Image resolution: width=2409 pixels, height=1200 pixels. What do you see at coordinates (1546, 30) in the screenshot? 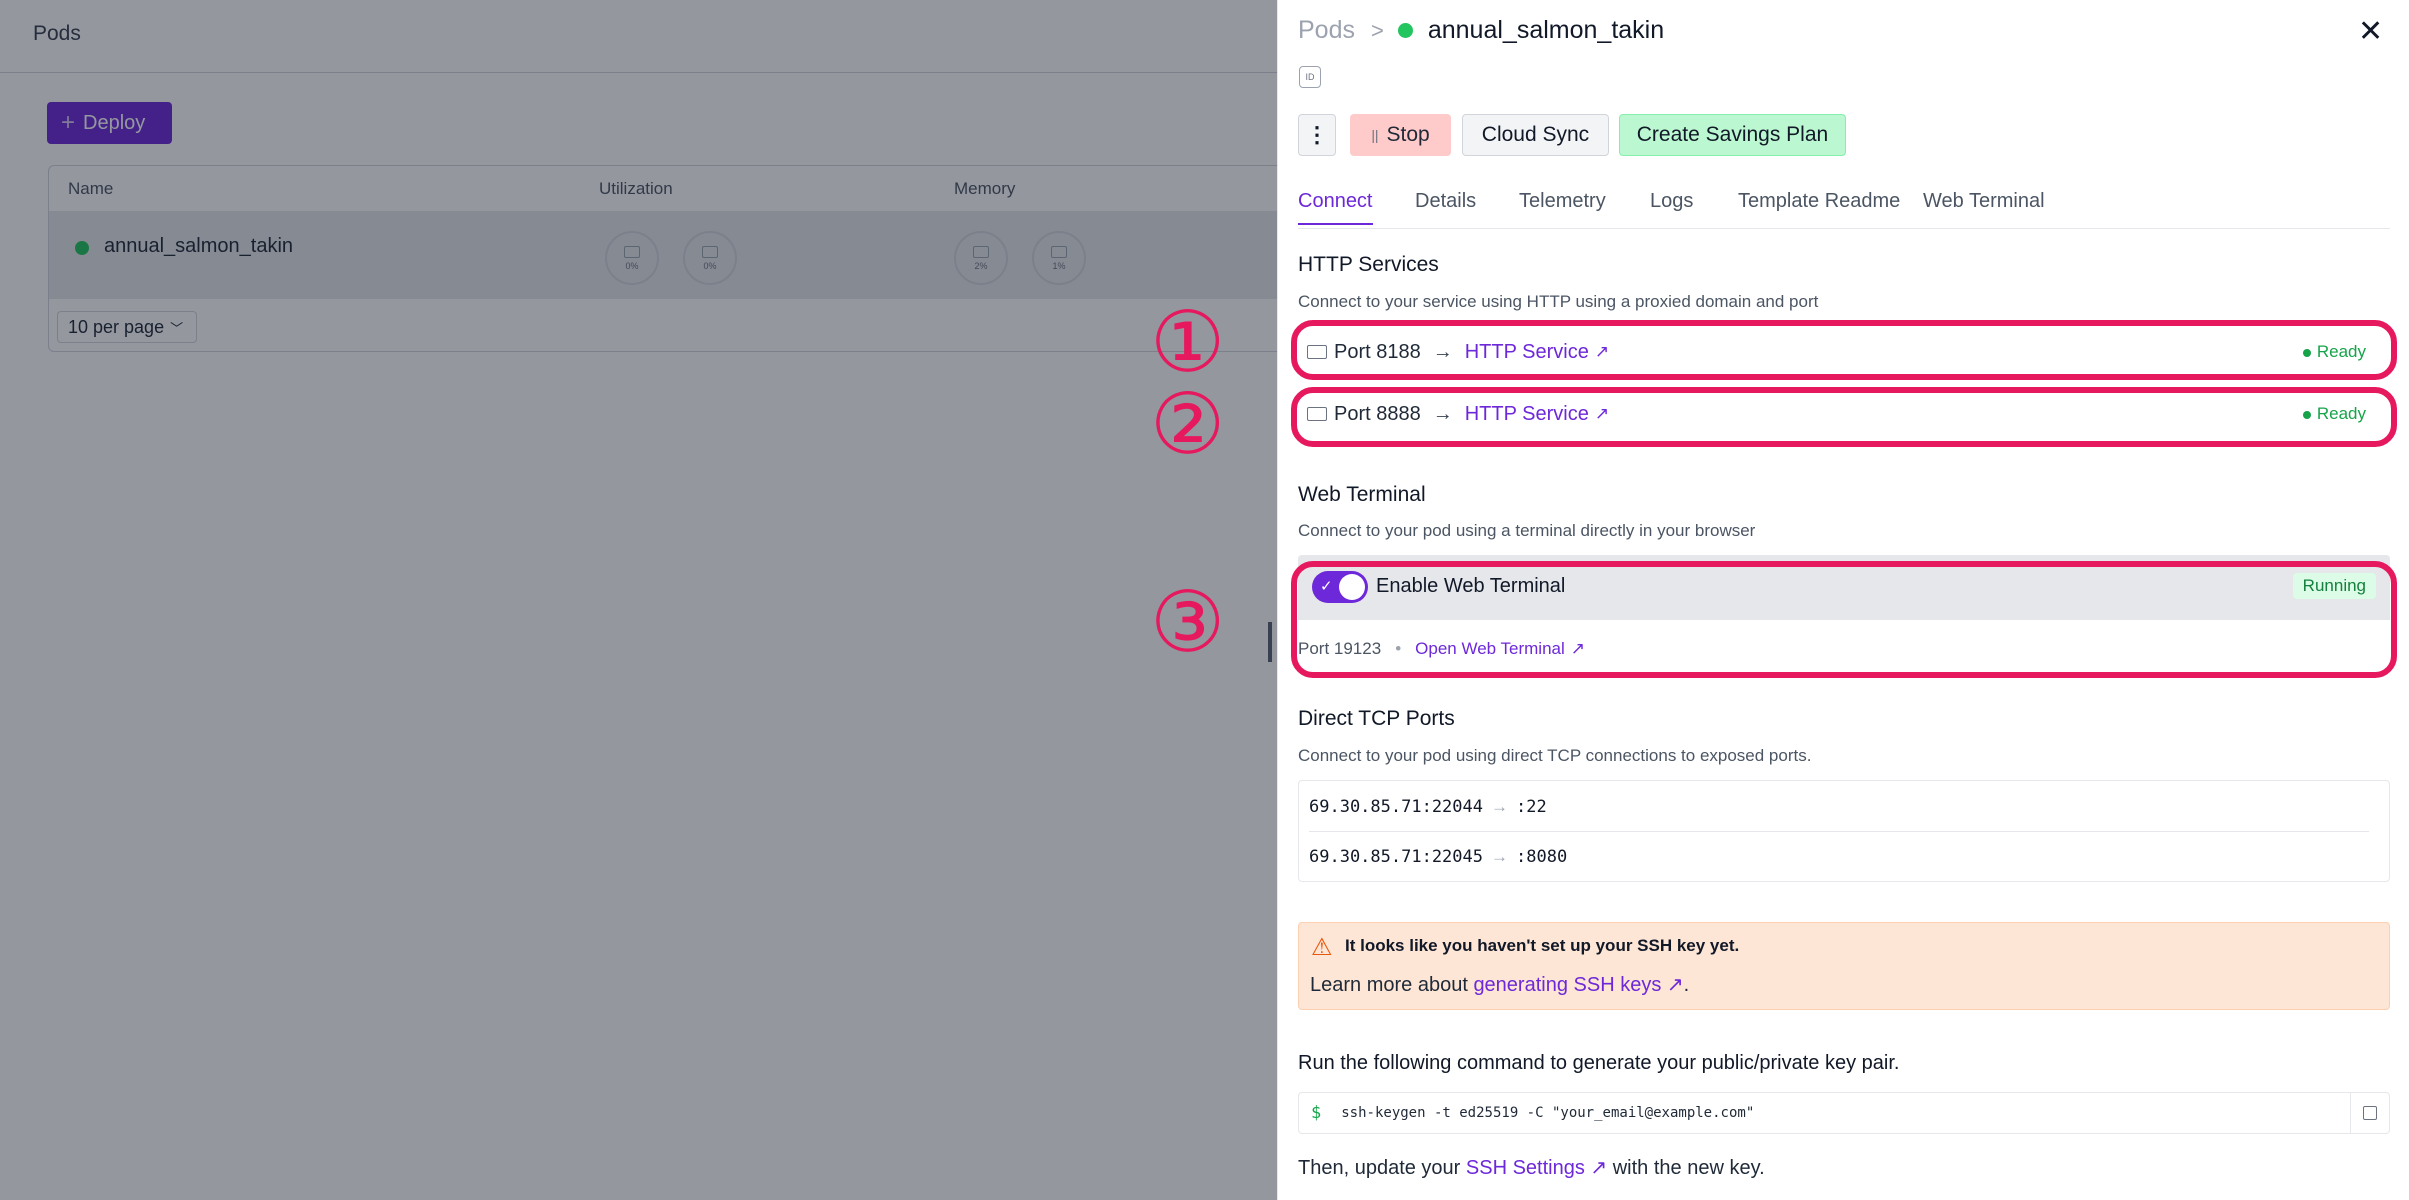
I see `pod-title: annual_salmon_takin` at bounding box center [1546, 30].